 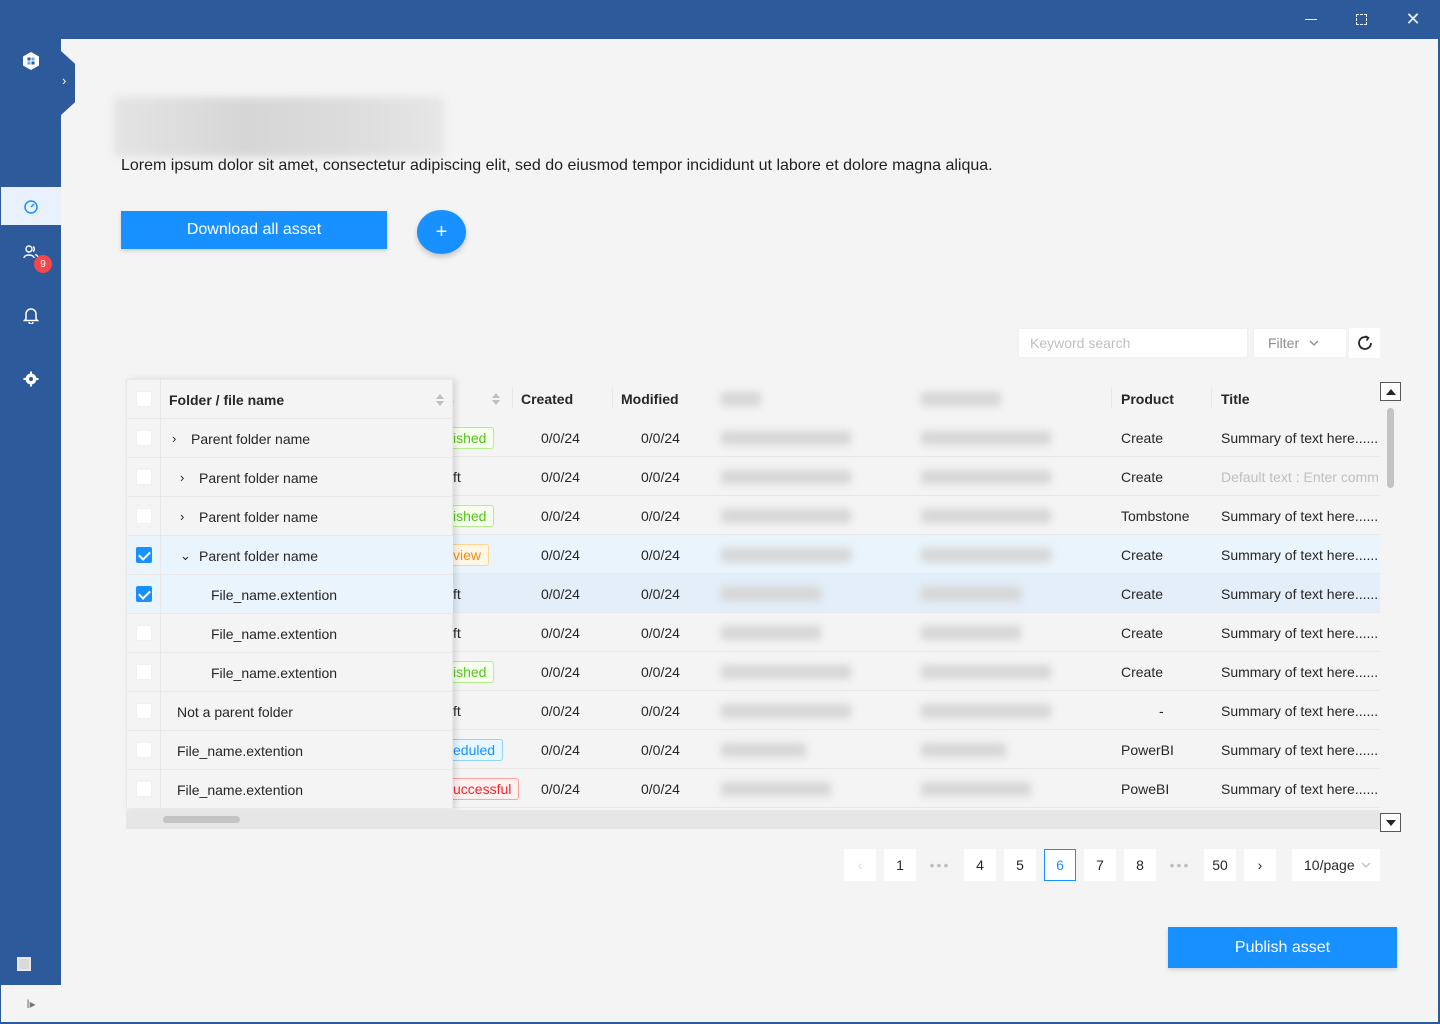 What do you see at coordinates (1133, 343) in the screenshot?
I see `search-input: Keyword search` at bounding box center [1133, 343].